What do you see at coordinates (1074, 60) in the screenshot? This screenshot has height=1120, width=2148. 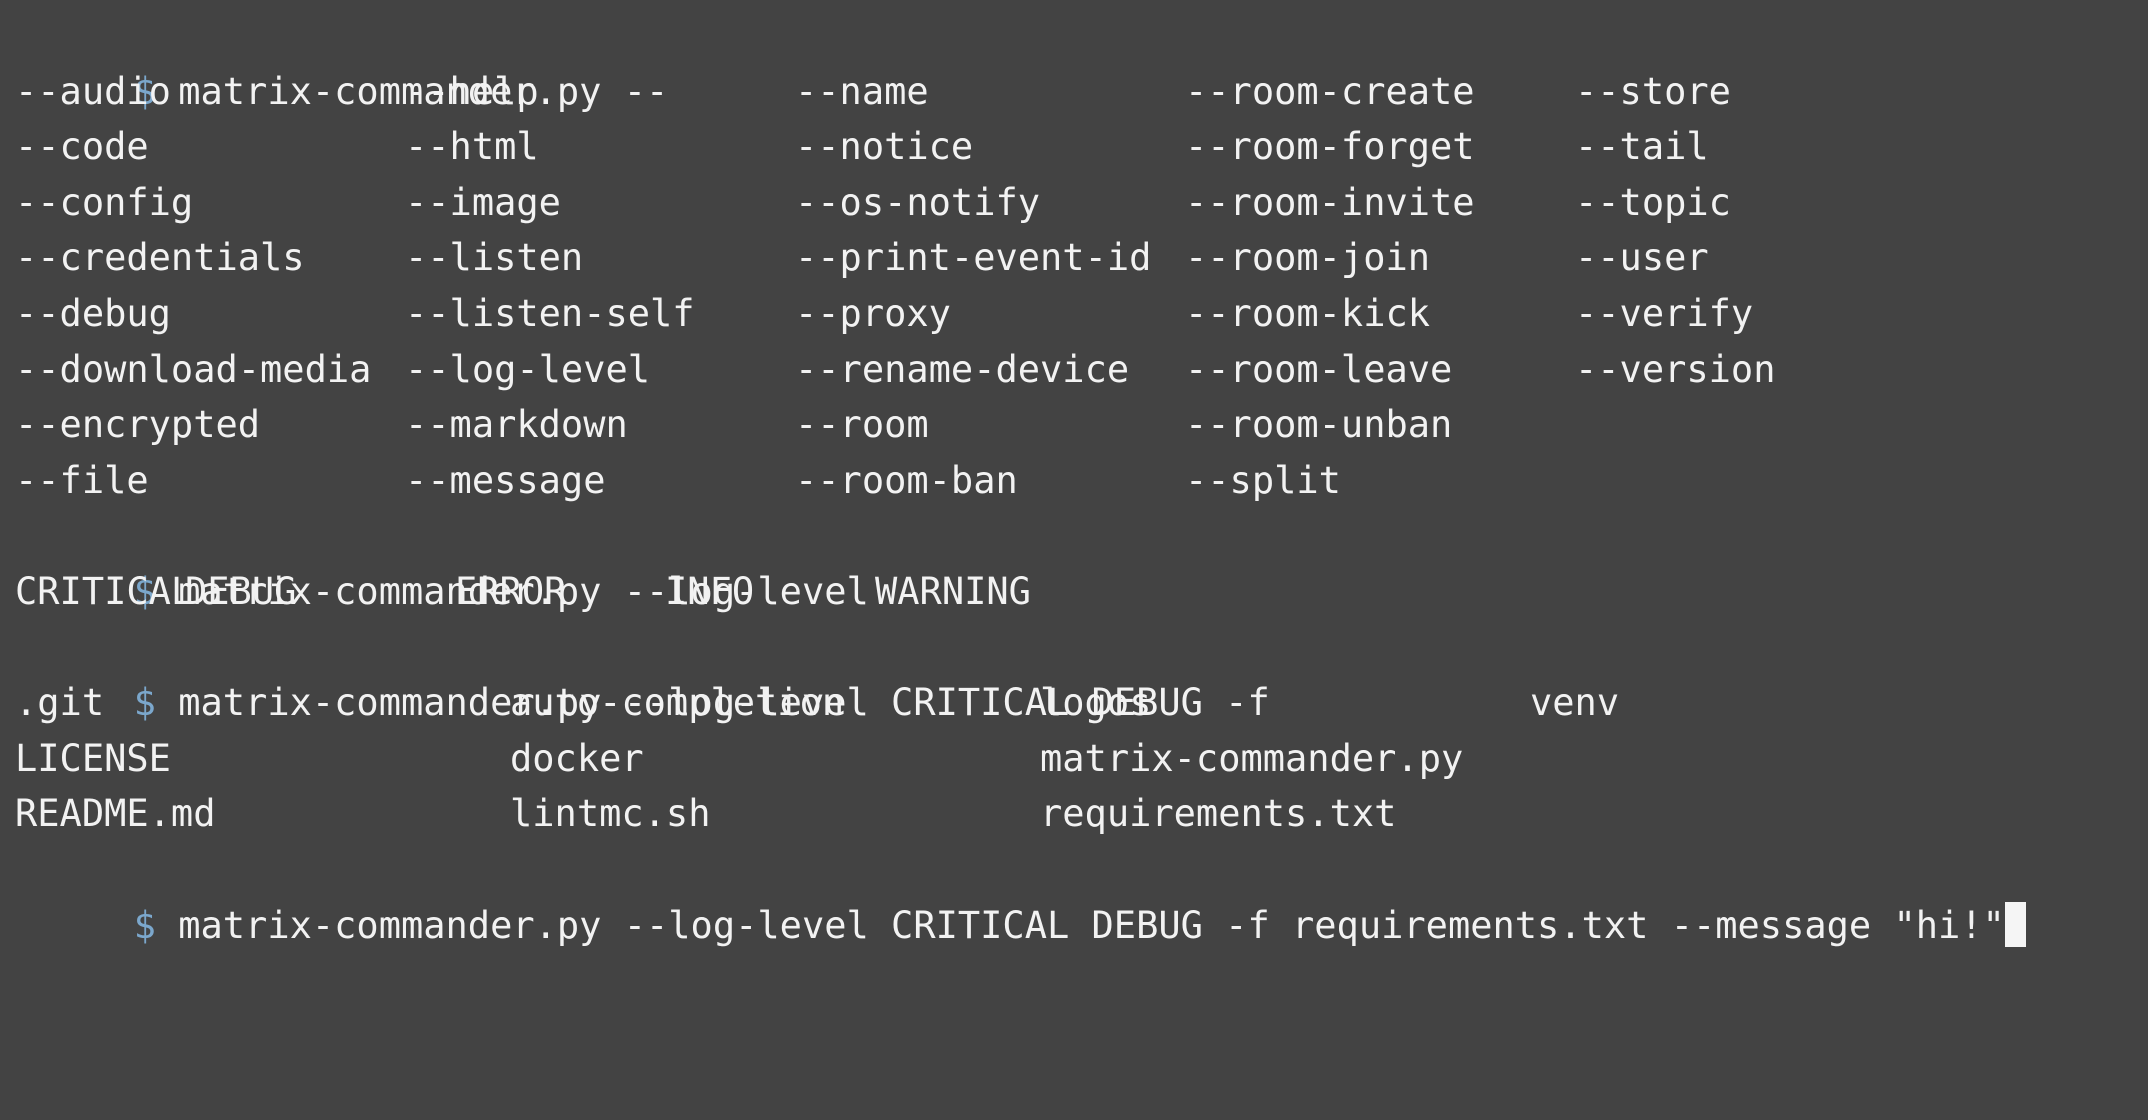 I see `command-line-1: $ matrix-commander.py --` at bounding box center [1074, 60].